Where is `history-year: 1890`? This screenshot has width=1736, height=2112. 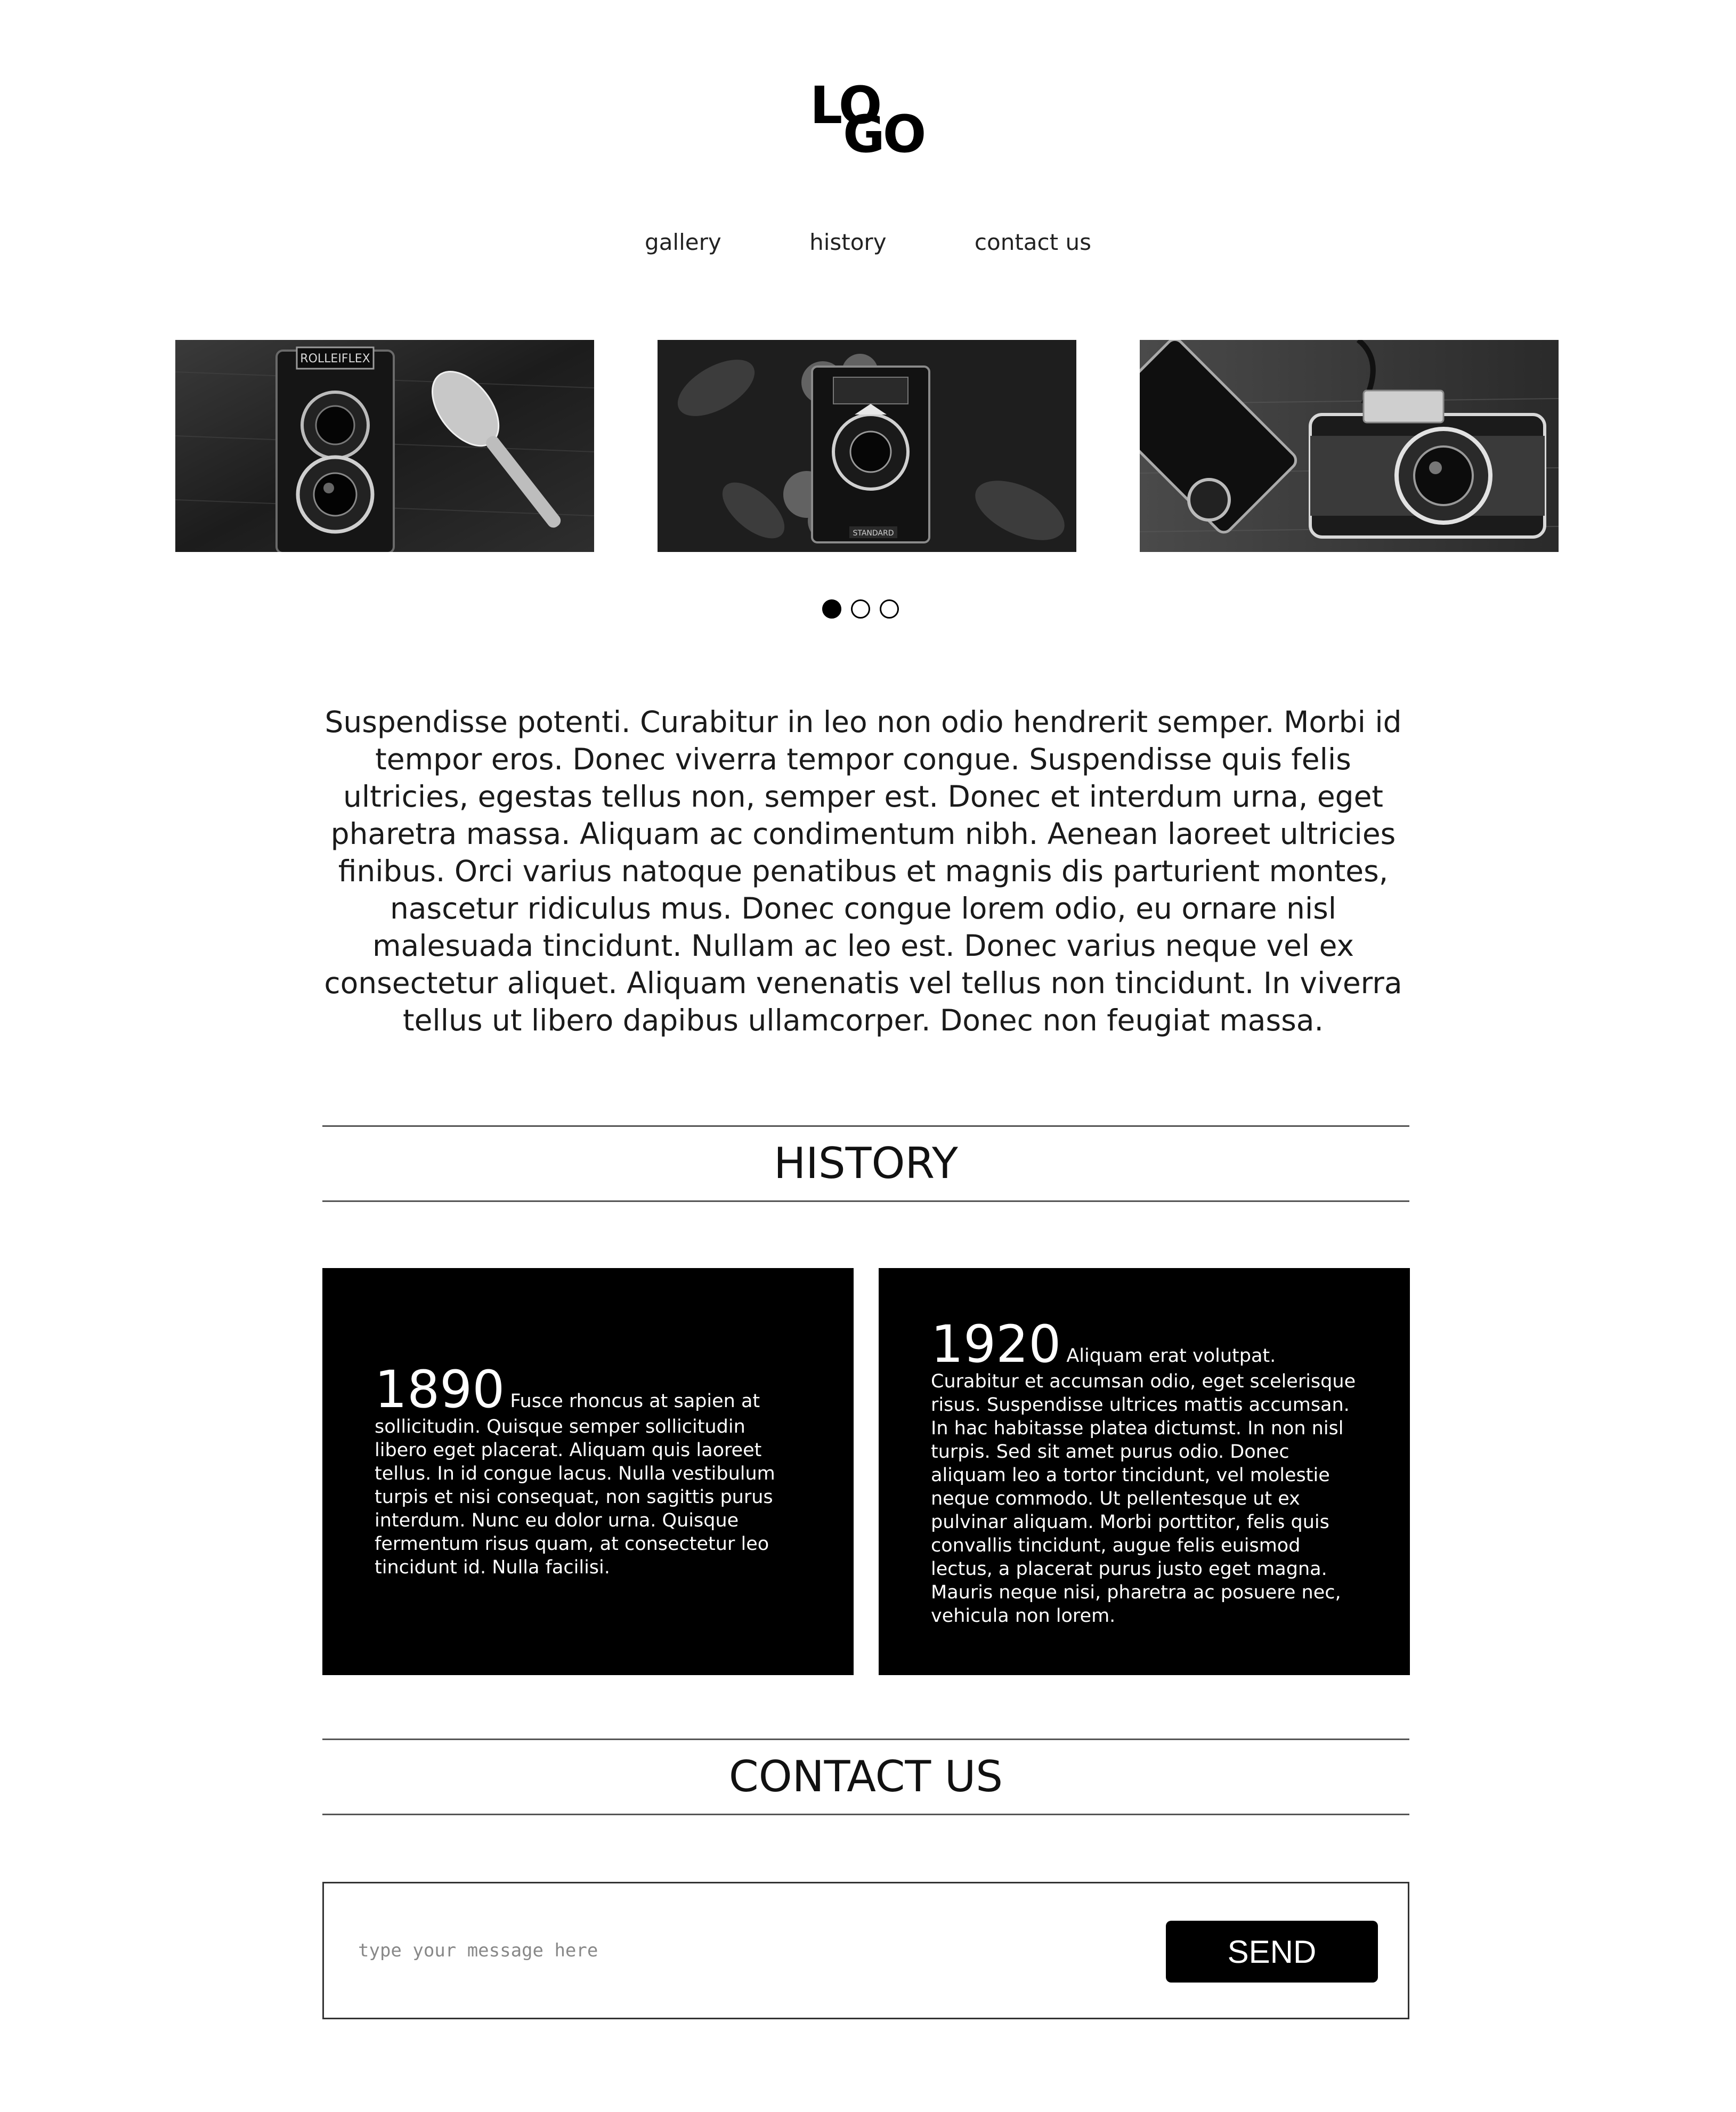
history-year: 1890 is located at coordinates (440, 1390).